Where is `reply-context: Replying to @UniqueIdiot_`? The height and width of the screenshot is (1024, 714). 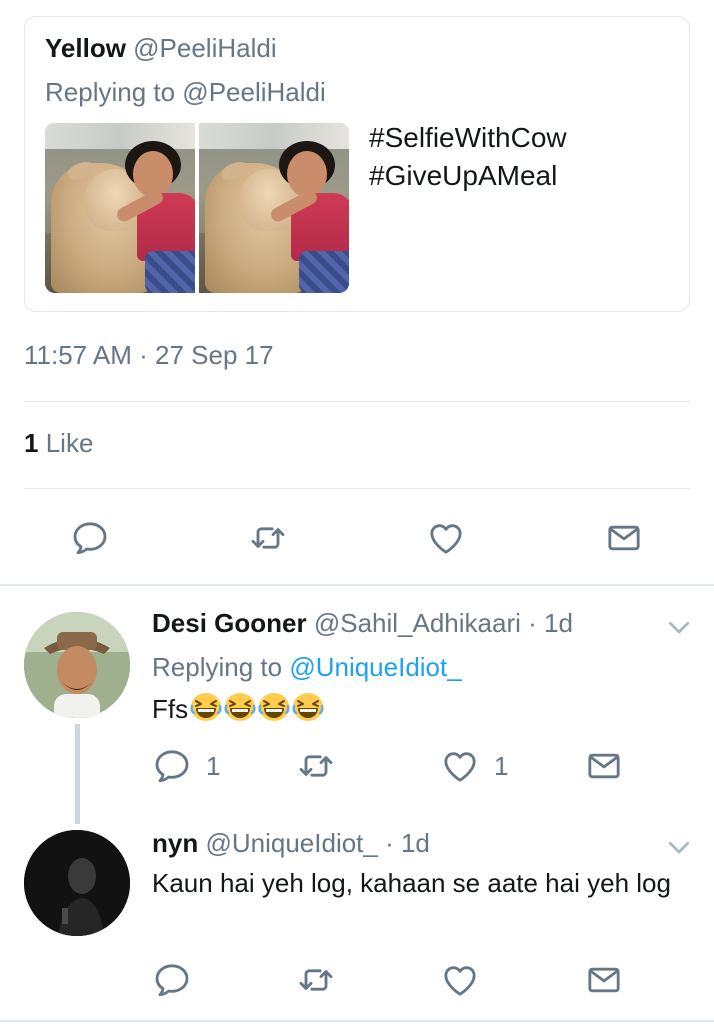 reply-context: Replying to @UniqueIdiot_ is located at coordinates (307, 667).